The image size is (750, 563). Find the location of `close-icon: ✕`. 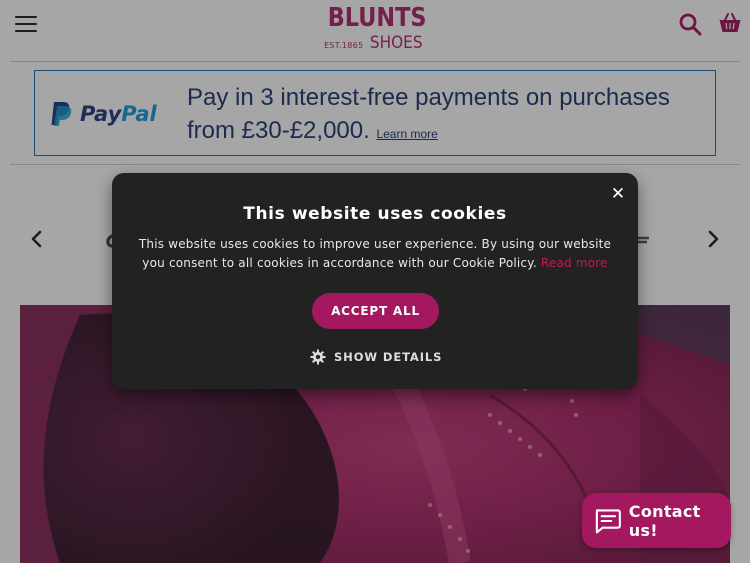

close-icon: ✕ is located at coordinates (618, 194).